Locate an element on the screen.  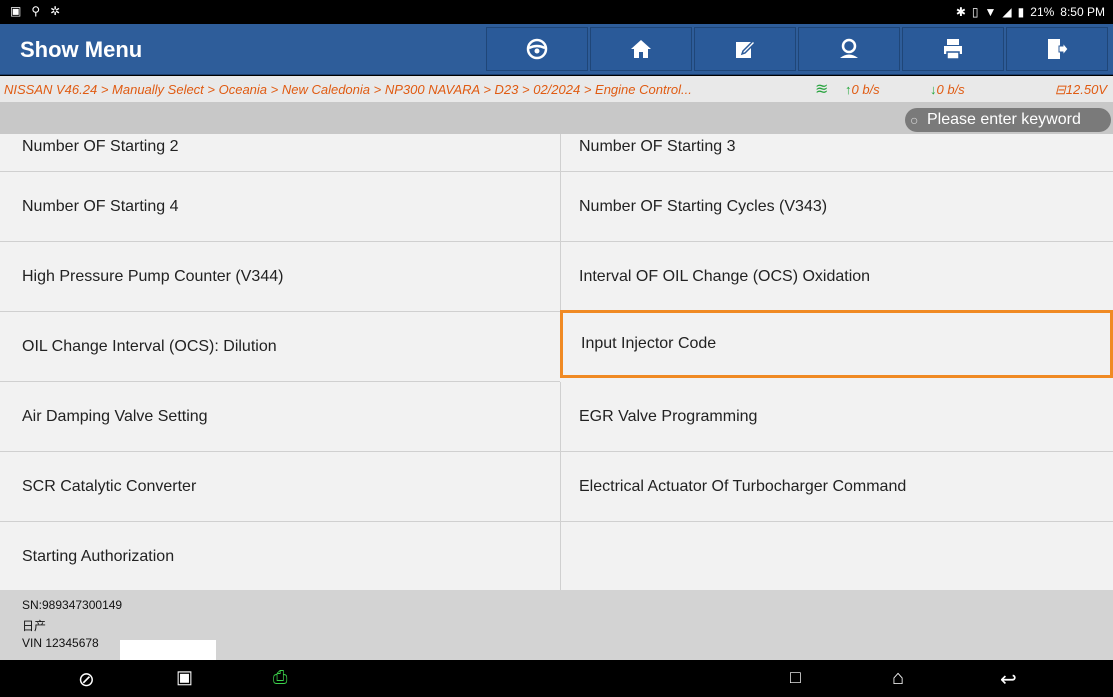
menu-item-air-damping-valve-setting: Air Damping Valve Setting is located at coordinates (280, 417).